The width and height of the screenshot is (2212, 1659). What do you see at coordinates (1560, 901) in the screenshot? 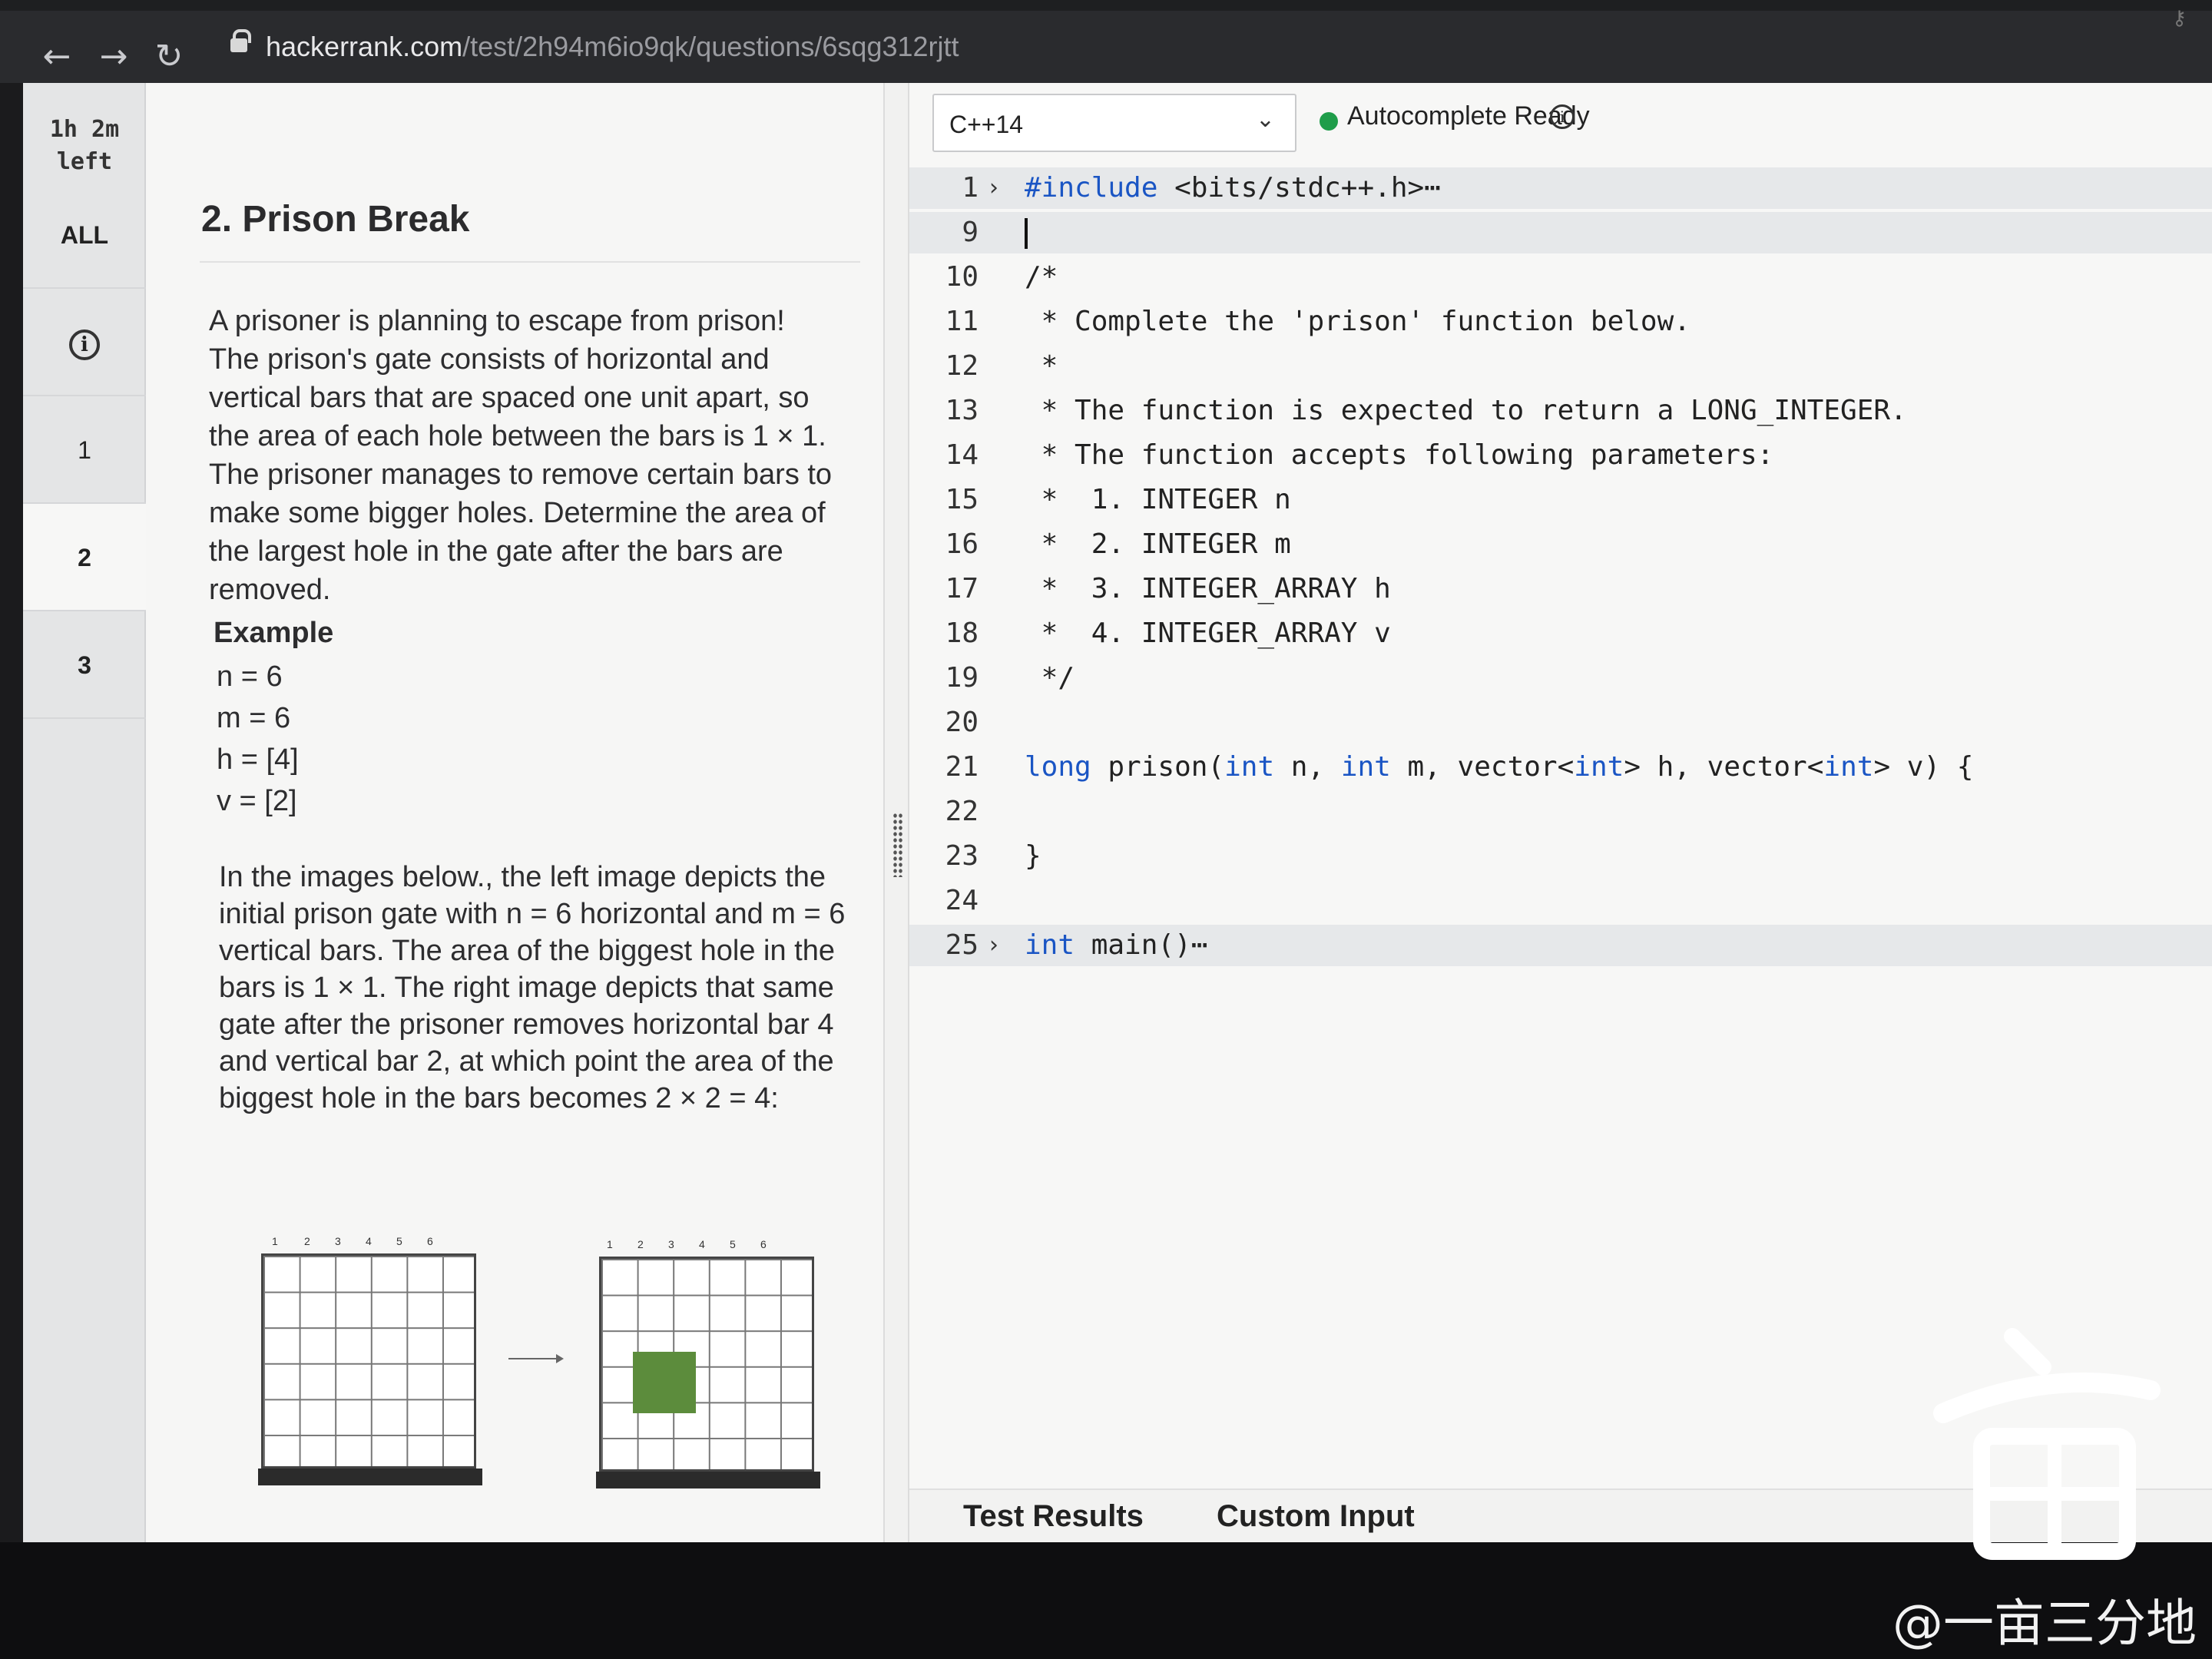
I see `code-line: 24` at bounding box center [1560, 901].